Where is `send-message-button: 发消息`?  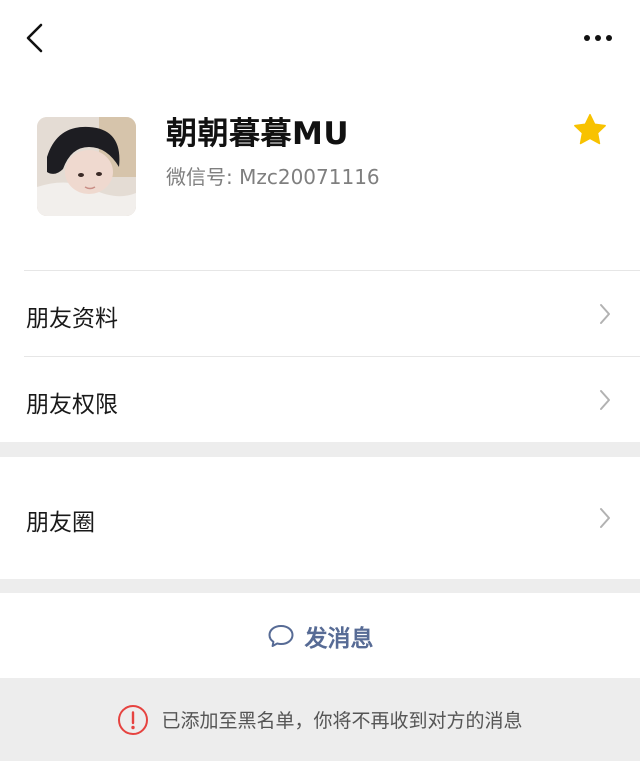
send-message-button: 发消息 is located at coordinates (320, 635).